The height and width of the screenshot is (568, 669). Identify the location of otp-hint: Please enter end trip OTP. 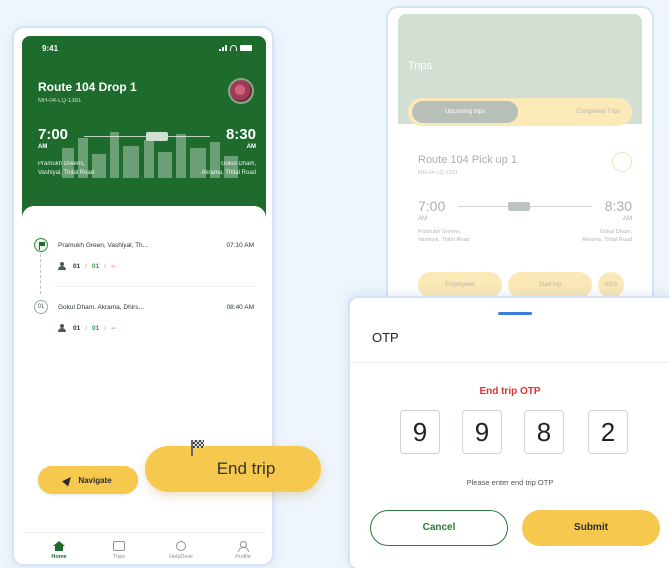
(510, 482).